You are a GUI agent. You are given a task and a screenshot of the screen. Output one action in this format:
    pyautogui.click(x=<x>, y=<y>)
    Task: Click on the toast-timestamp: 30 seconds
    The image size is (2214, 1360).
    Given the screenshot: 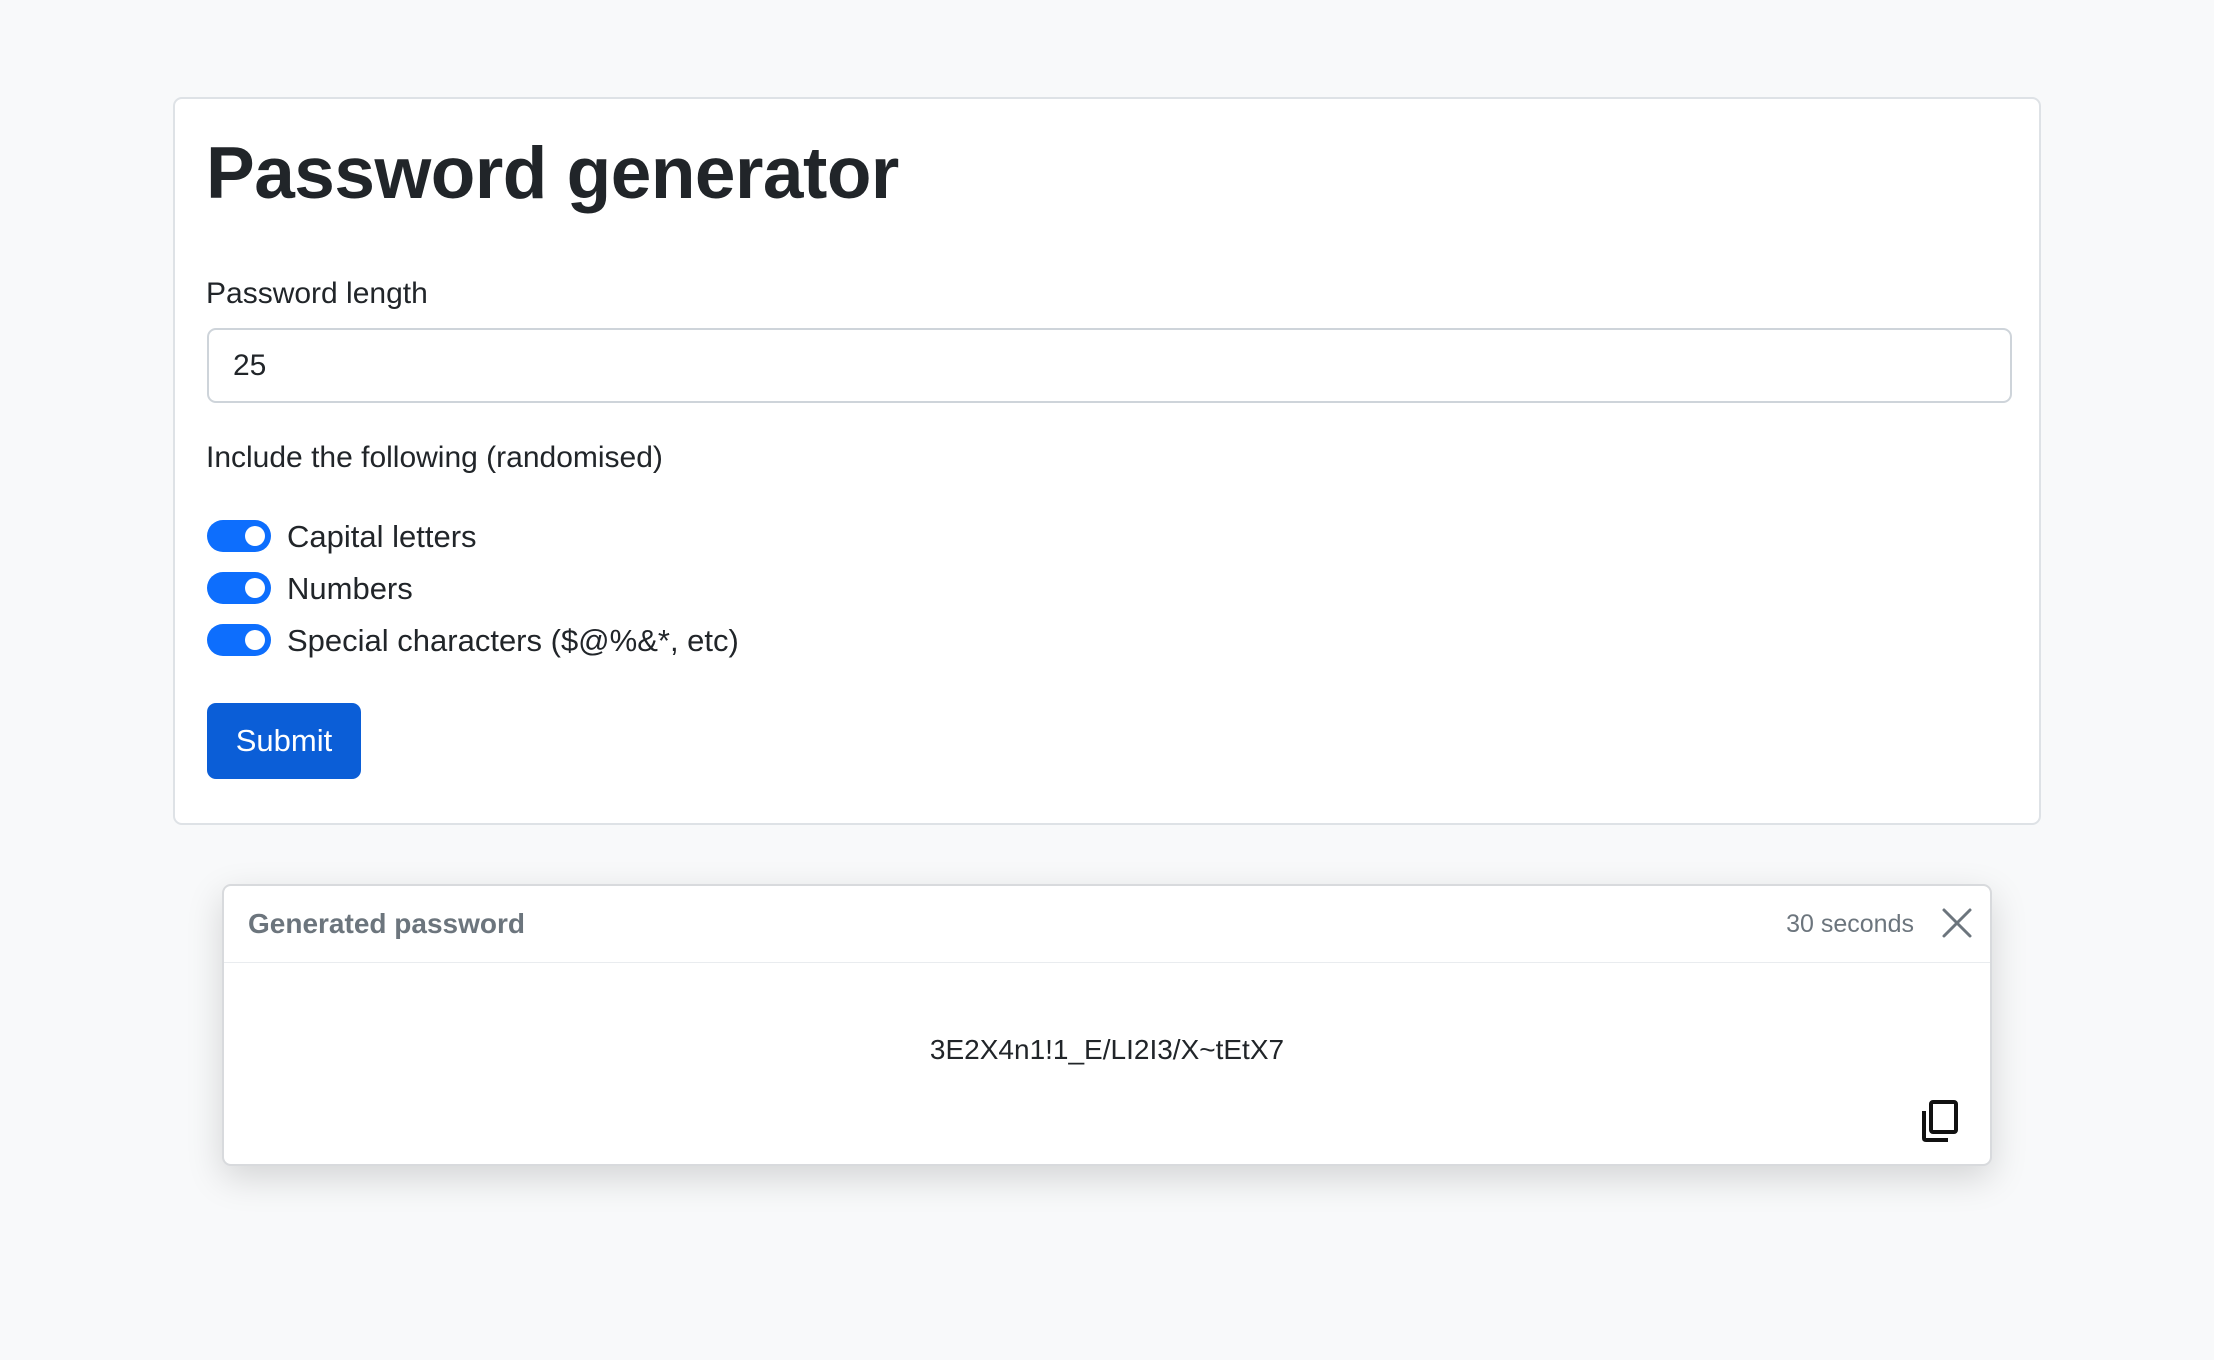 What is the action you would take?
    pyautogui.click(x=1850, y=924)
    